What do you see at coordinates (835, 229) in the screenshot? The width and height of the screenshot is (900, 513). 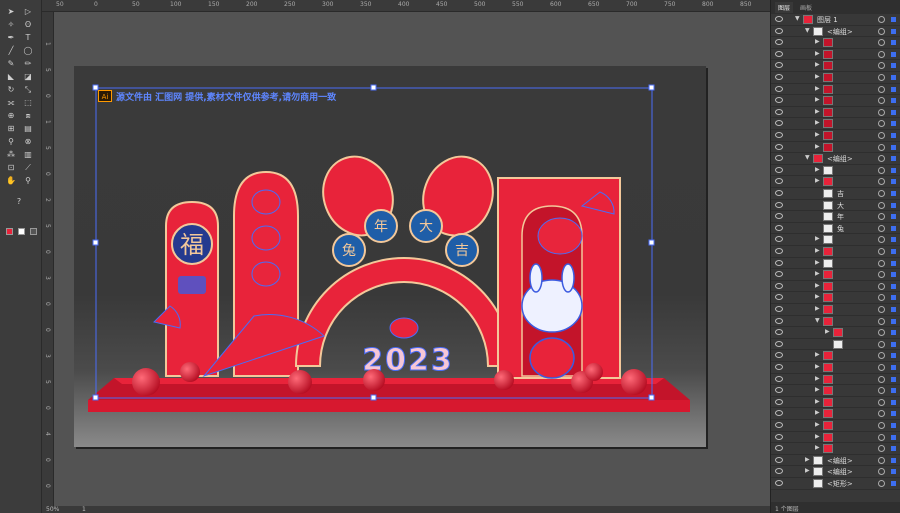 I see `layer-row: 兔` at bounding box center [835, 229].